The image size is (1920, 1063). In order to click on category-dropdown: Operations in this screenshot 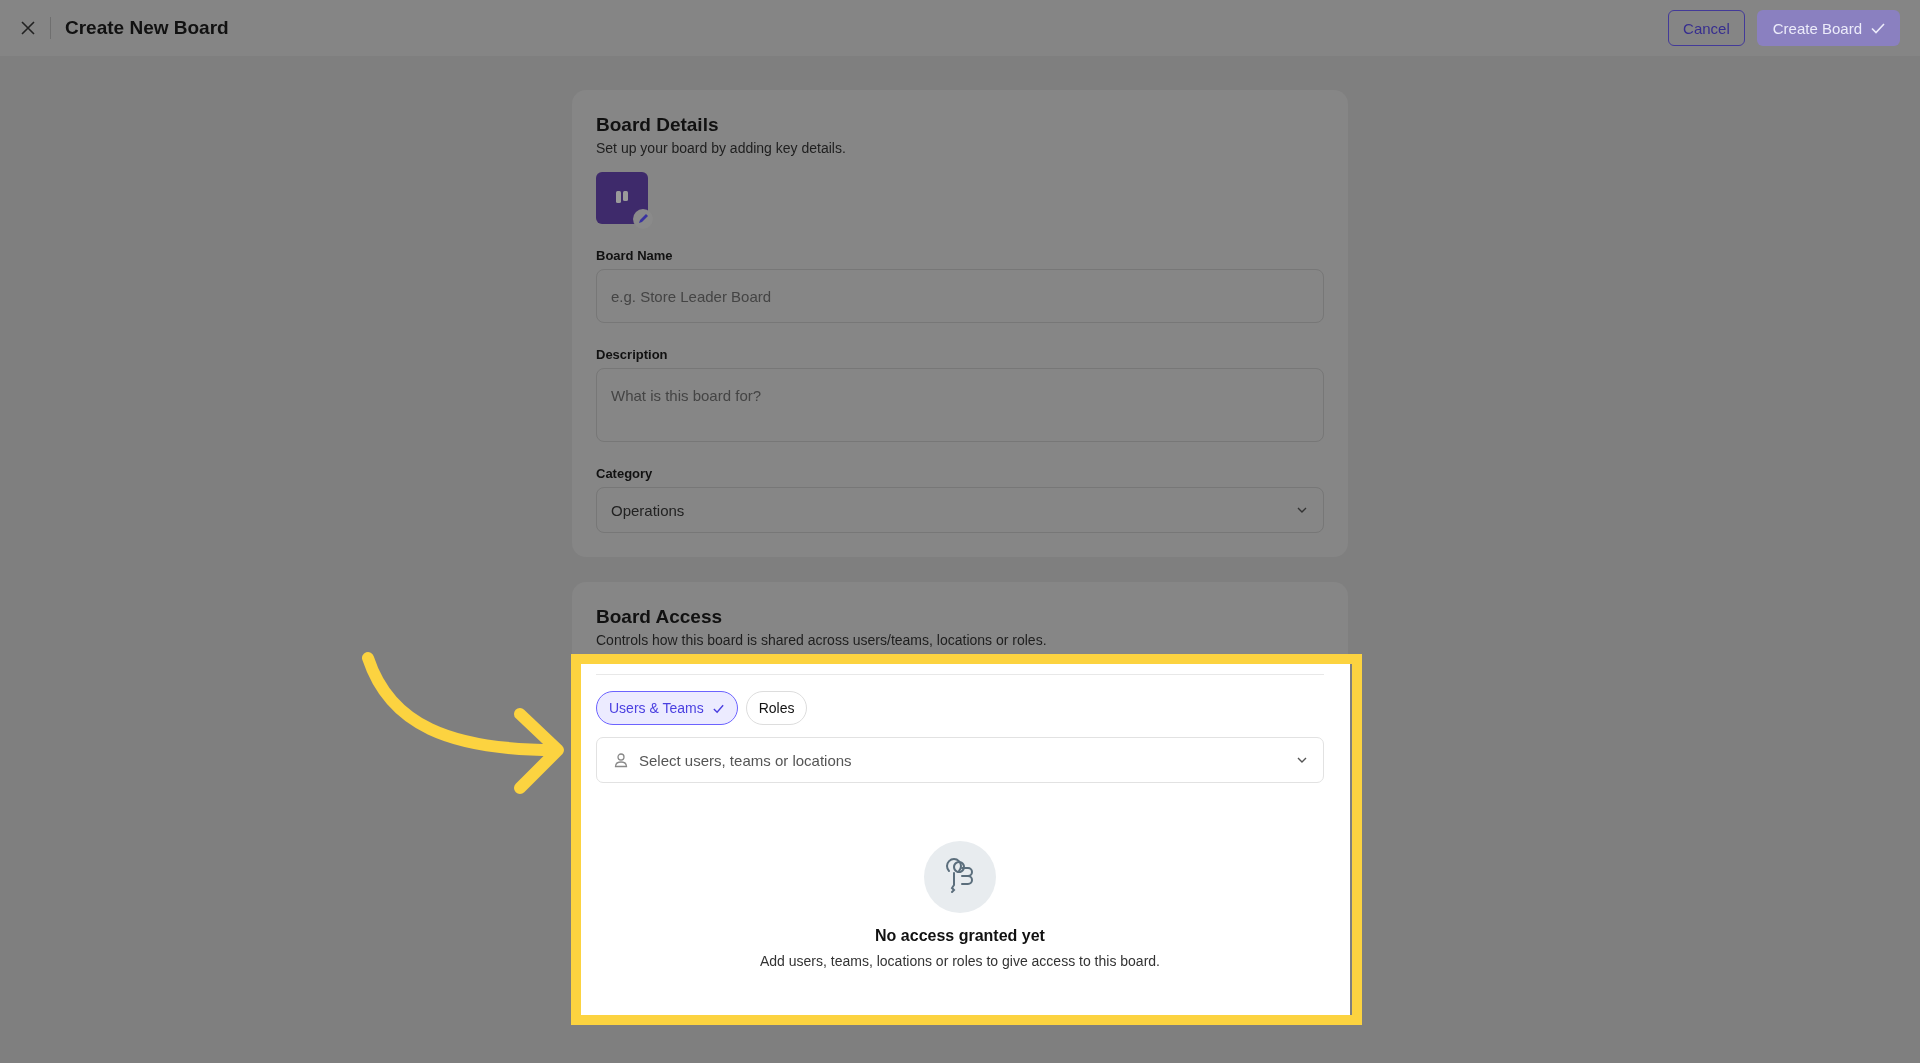, I will do `click(960, 510)`.